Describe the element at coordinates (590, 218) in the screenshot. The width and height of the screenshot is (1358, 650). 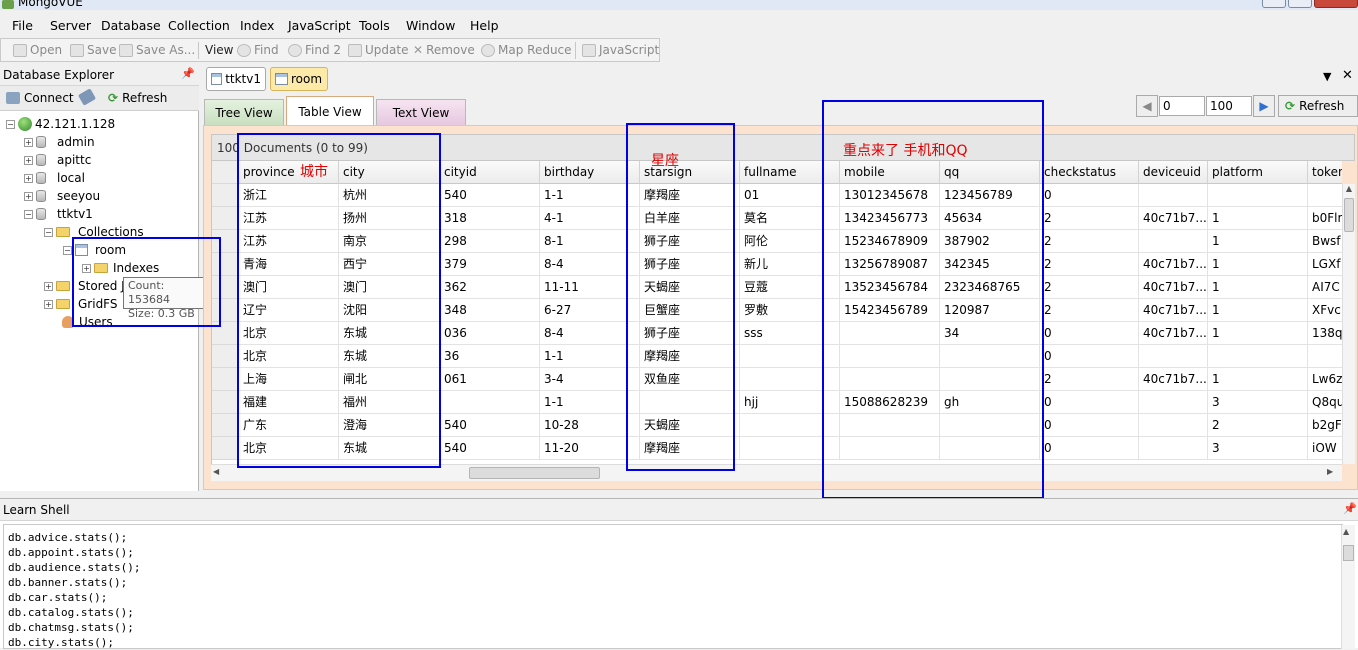
I see `table-cell: 4-1` at that location.